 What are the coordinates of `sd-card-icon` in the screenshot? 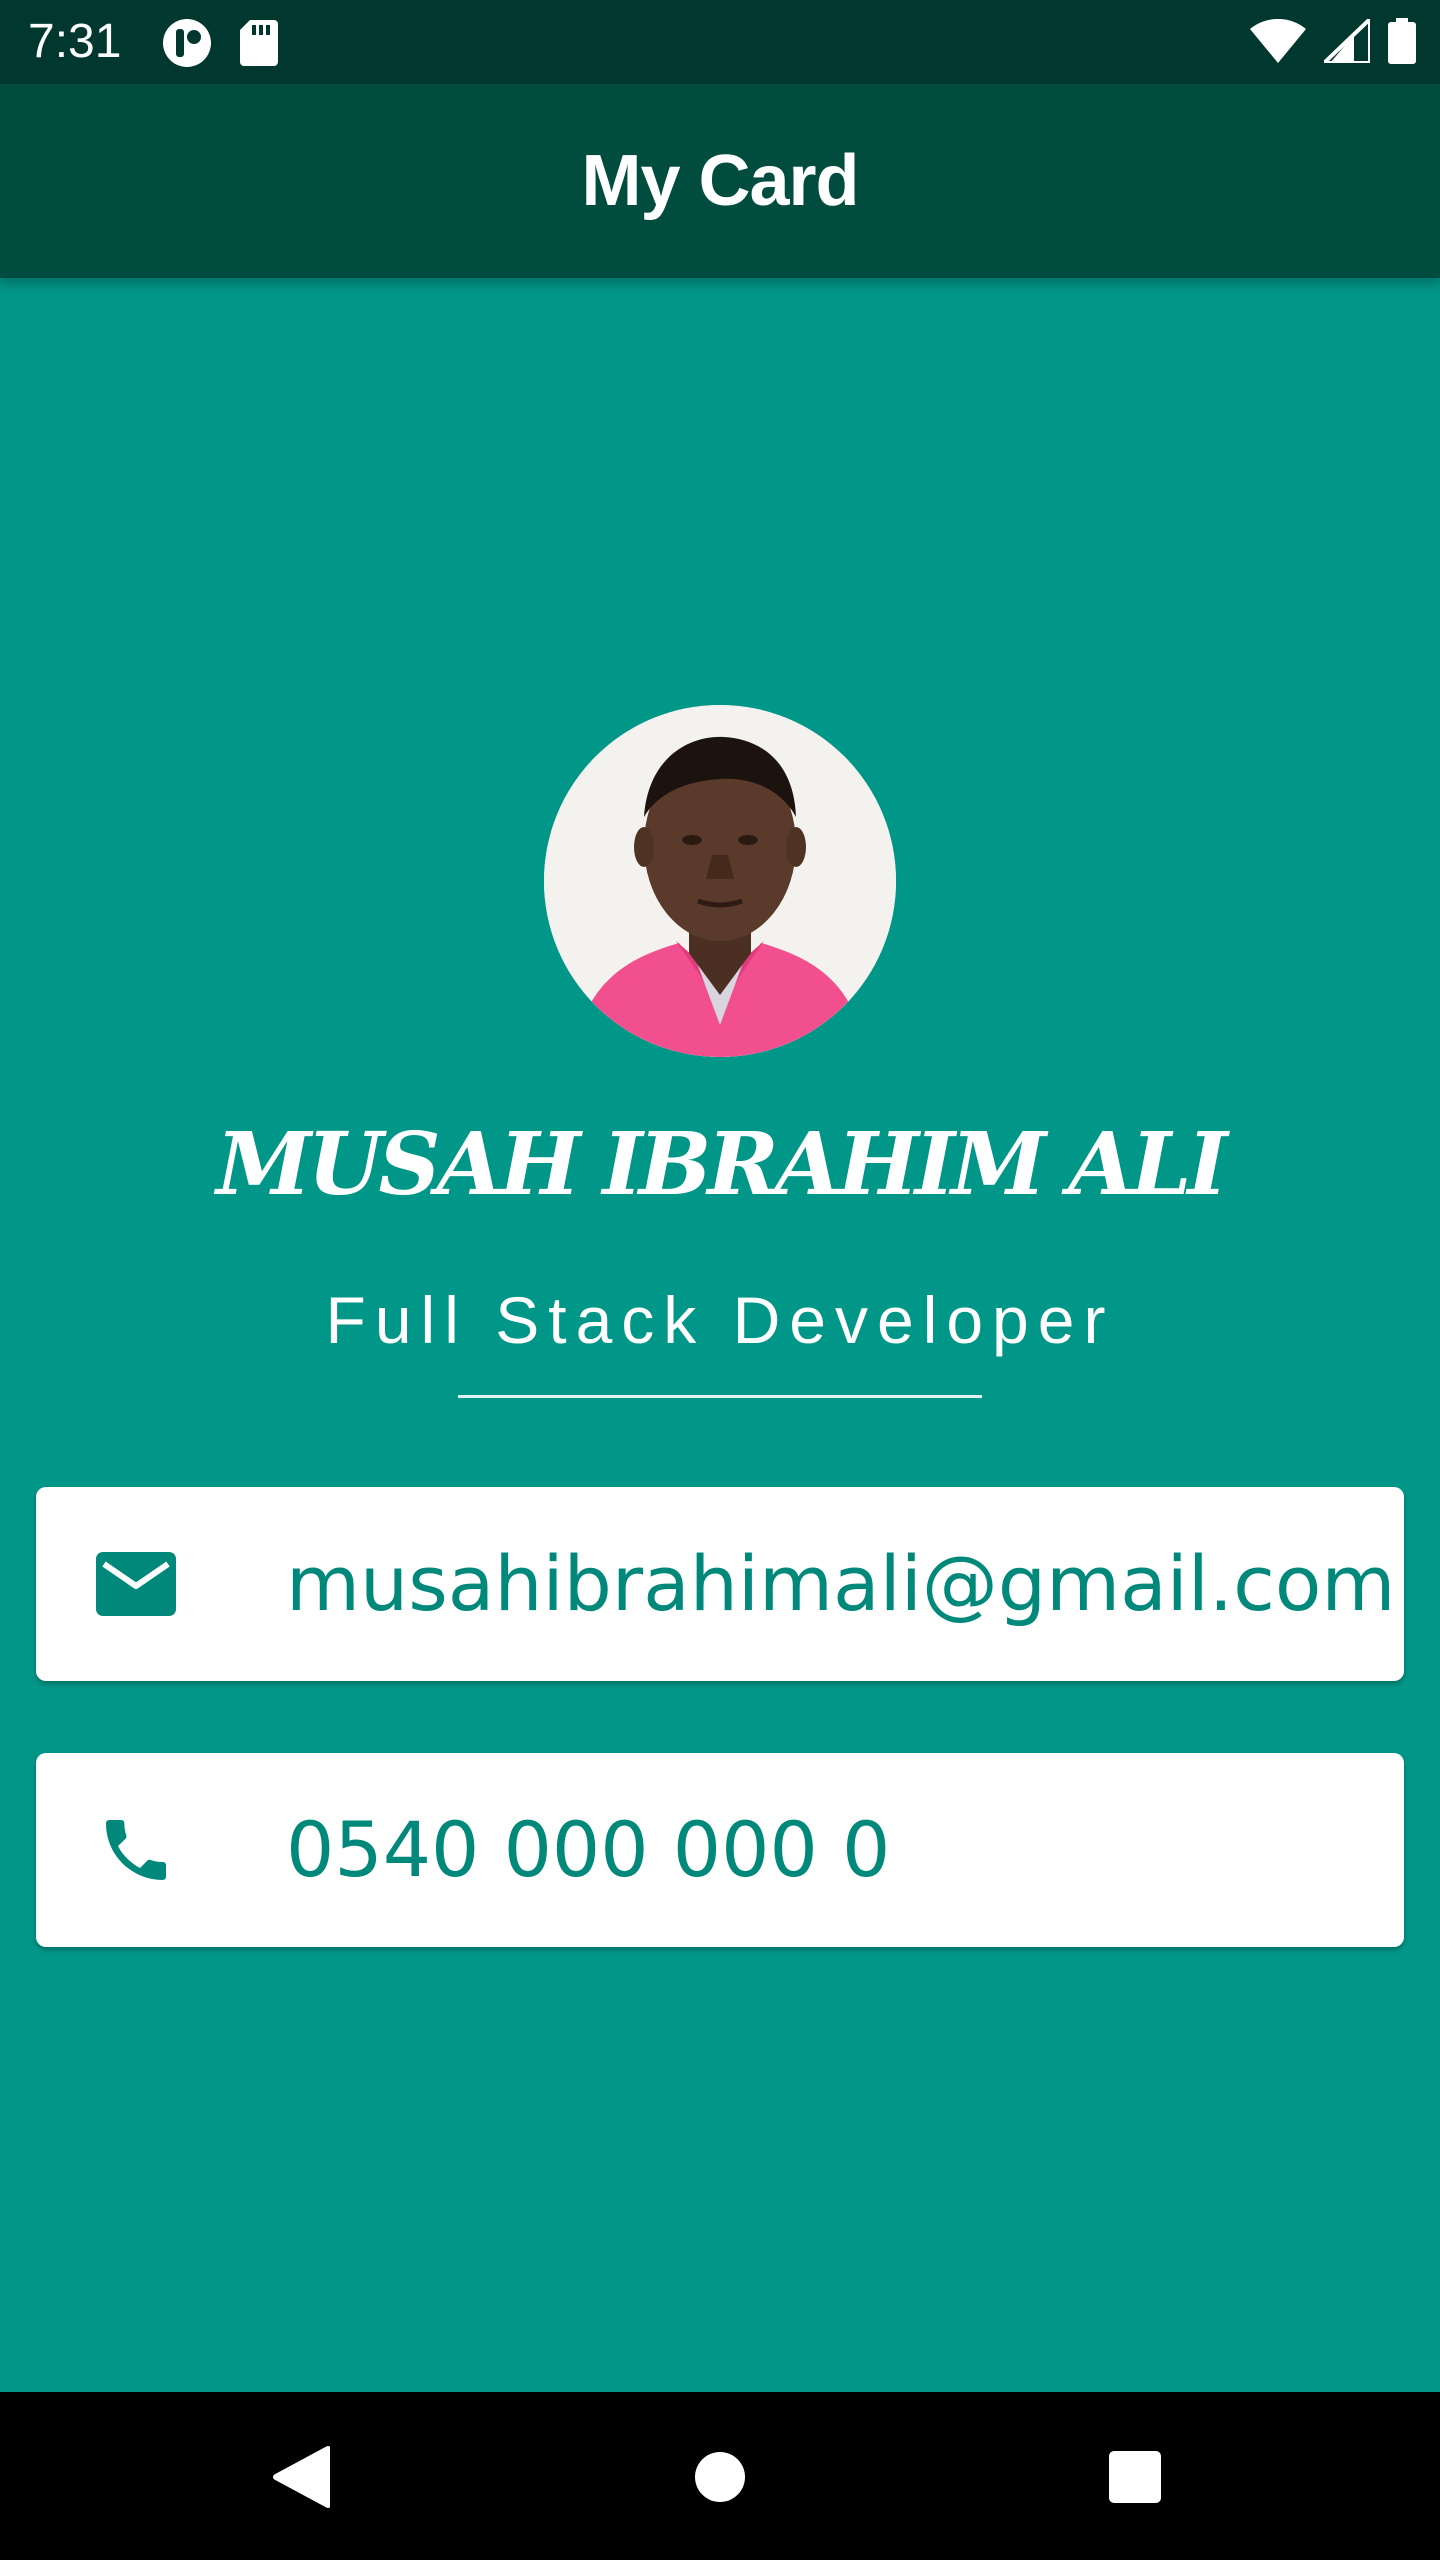 It's located at (259, 43).